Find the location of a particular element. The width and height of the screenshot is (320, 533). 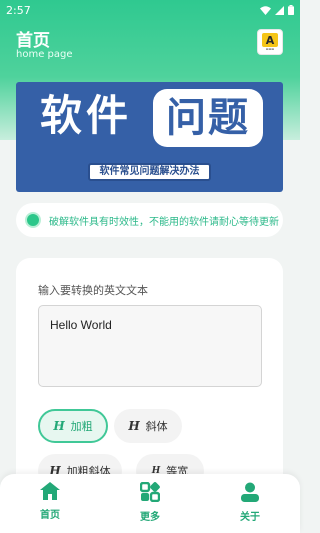

signal-icon is located at coordinates (279, 10).